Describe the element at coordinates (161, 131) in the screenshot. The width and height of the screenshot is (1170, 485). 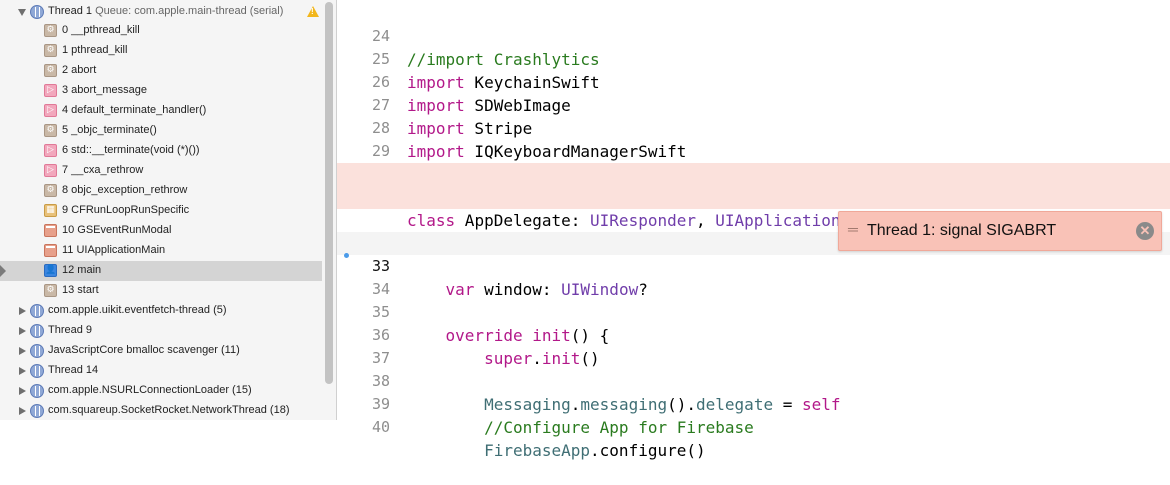
I see `stack-frame: ⚙ 5 _objc_terminate()` at that location.